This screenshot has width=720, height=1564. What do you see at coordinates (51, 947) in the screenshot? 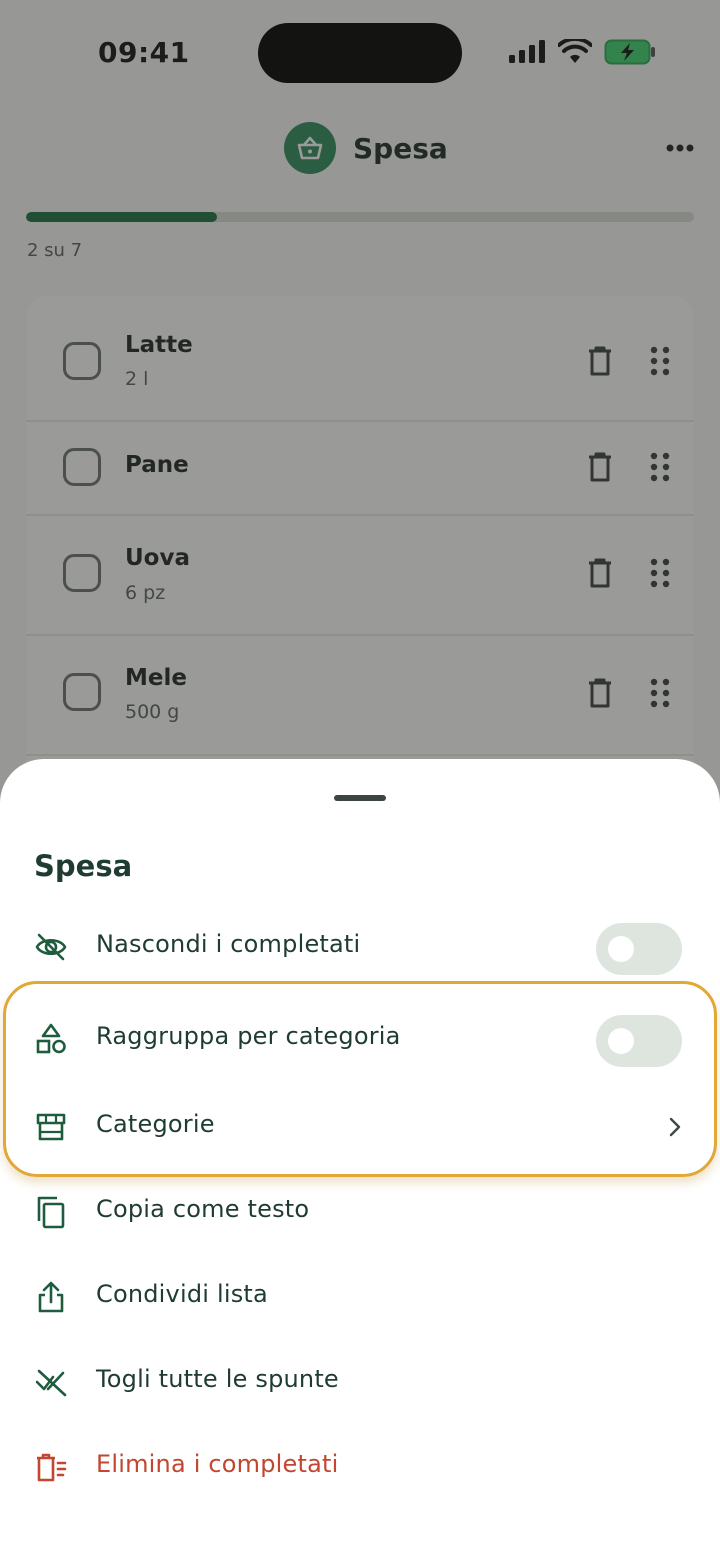
I see `eye-off-icon` at bounding box center [51, 947].